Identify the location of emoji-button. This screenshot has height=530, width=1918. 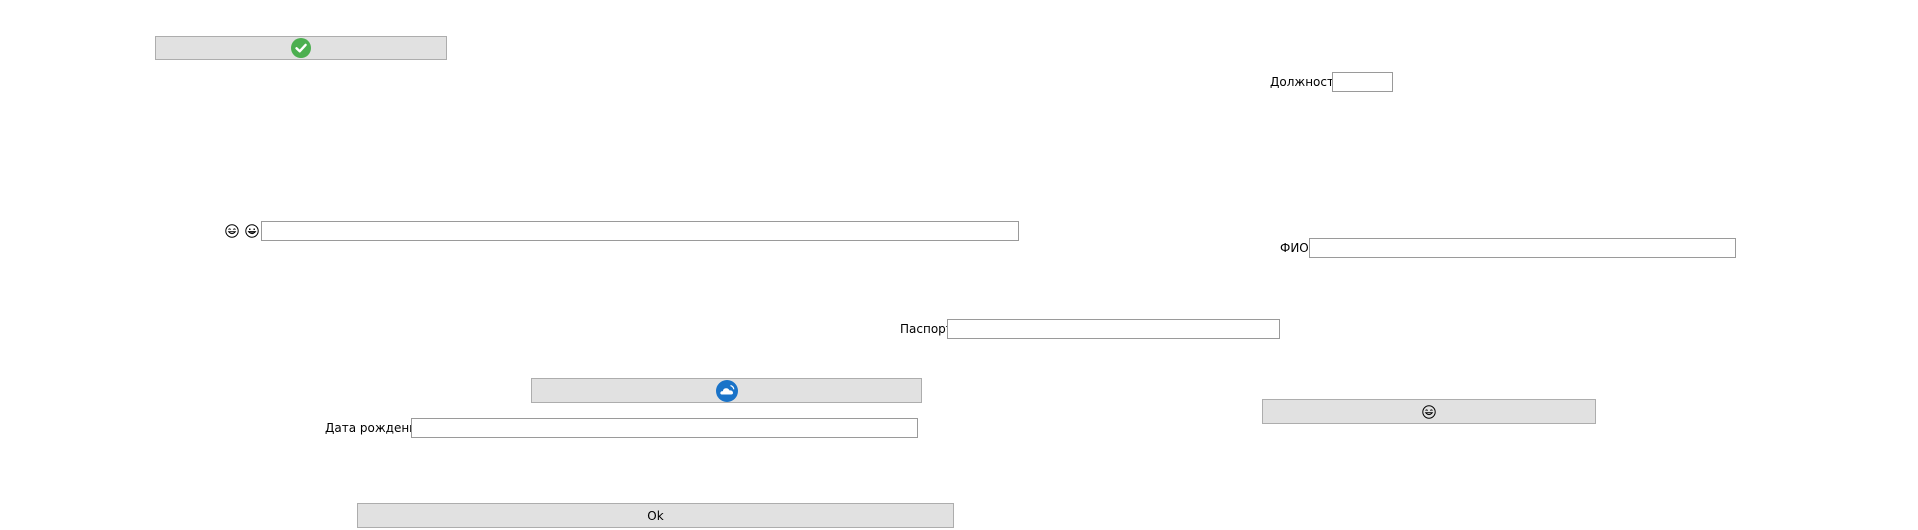
(1429, 411).